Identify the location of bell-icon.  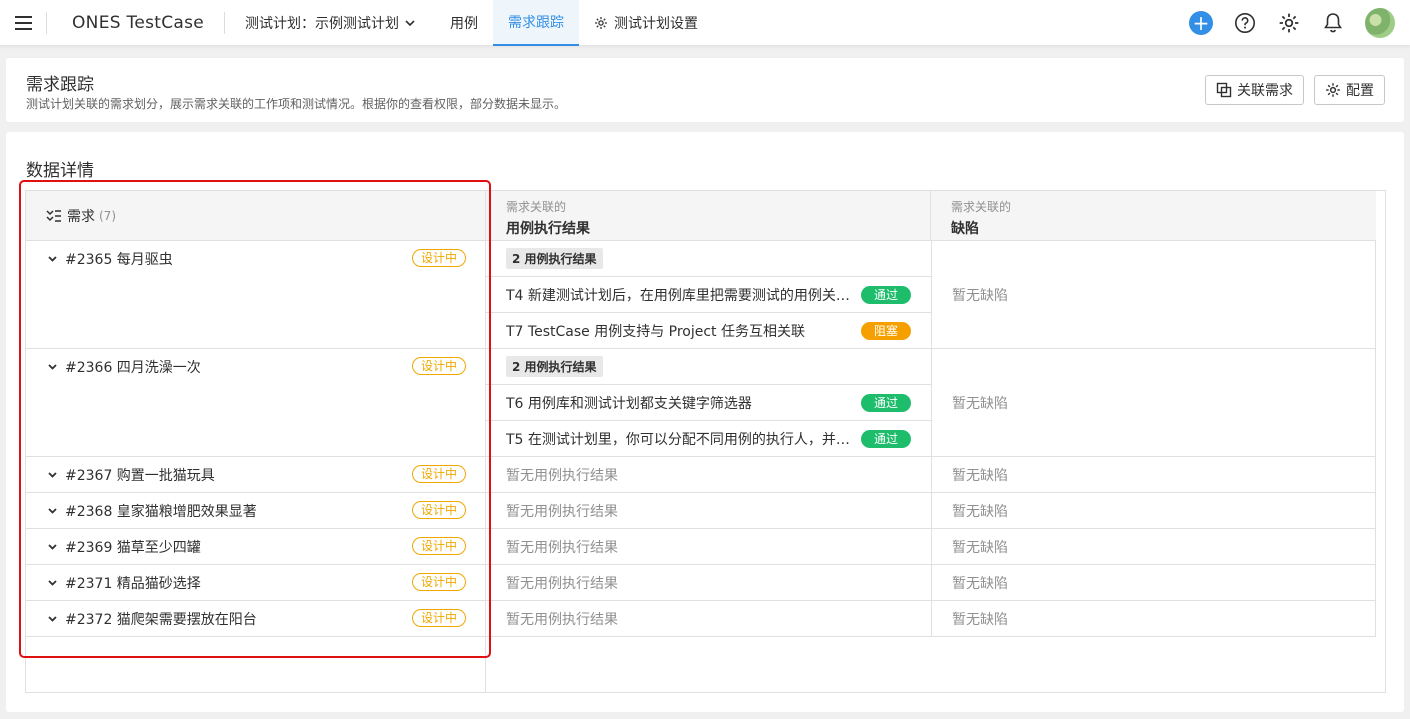
(1333, 23).